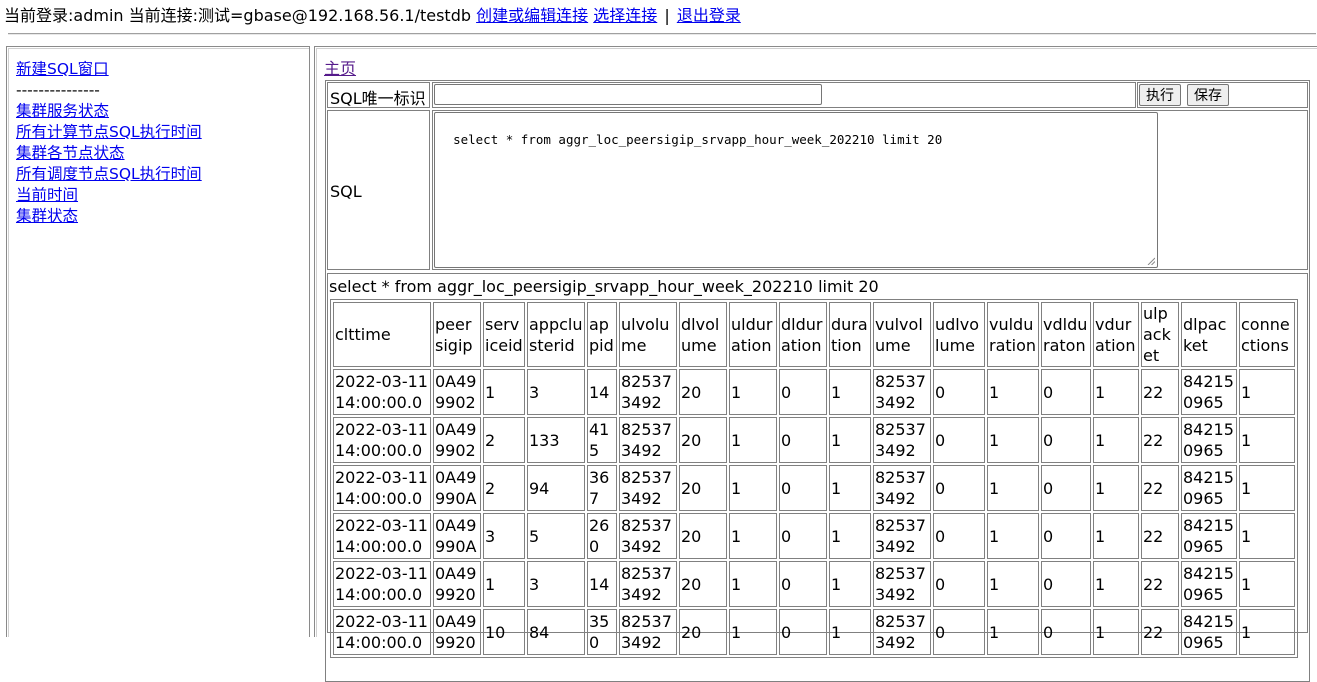 This screenshot has height=682, width=1317. What do you see at coordinates (504, 632) in the screenshot?
I see `table-cell: 10` at bounding box center [504, 632].